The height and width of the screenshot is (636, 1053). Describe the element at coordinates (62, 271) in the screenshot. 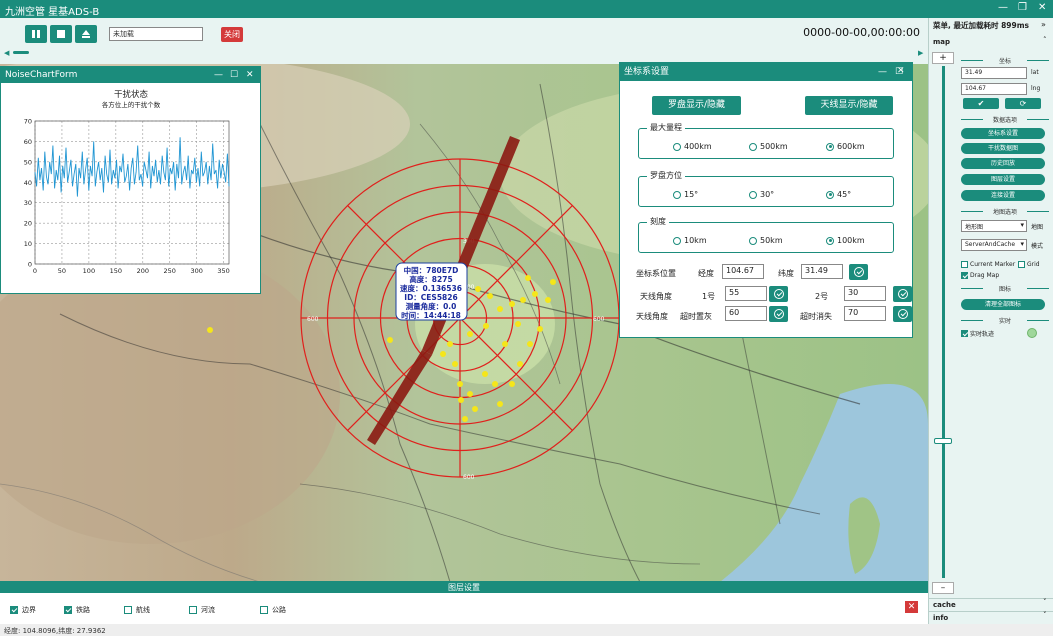

I see `x-tick-label: 50` at that location.